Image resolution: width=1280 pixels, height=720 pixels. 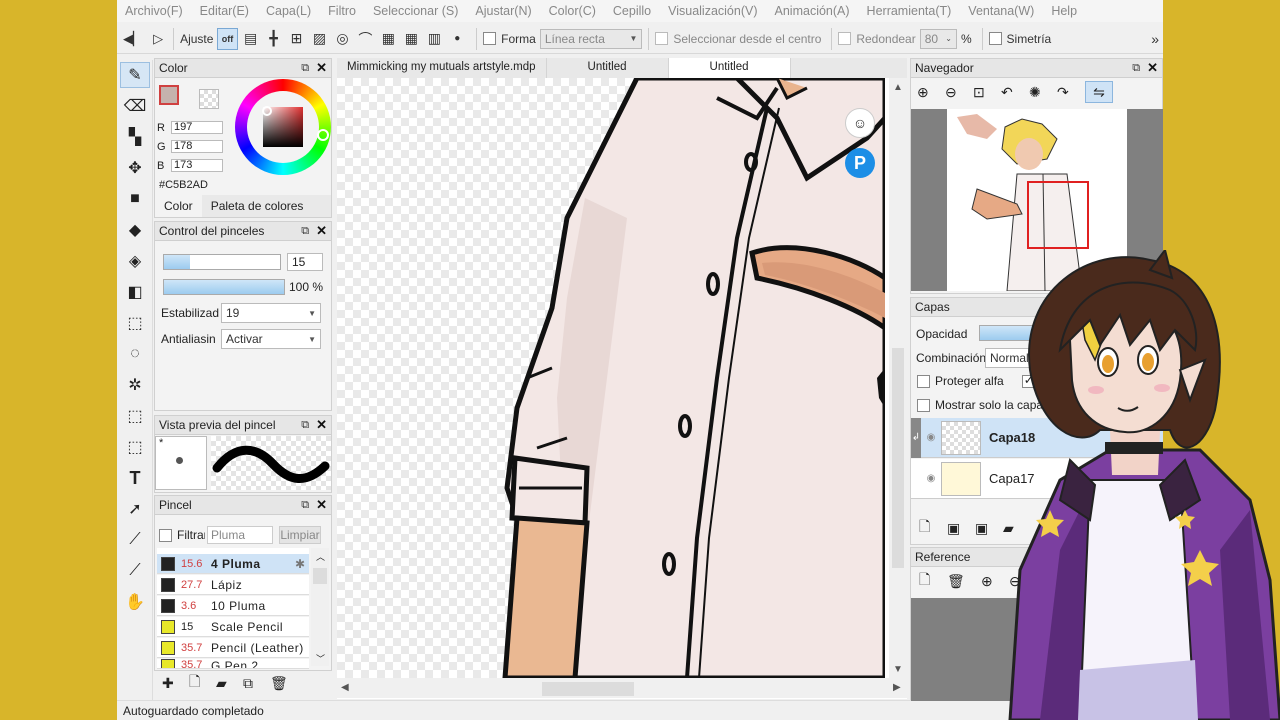 What do you see at coordinates (233, 664) in the screenshot?
I see `brush-item-g-pen-2: 35.7 G Pen 2` at bounding box center [233, 664].